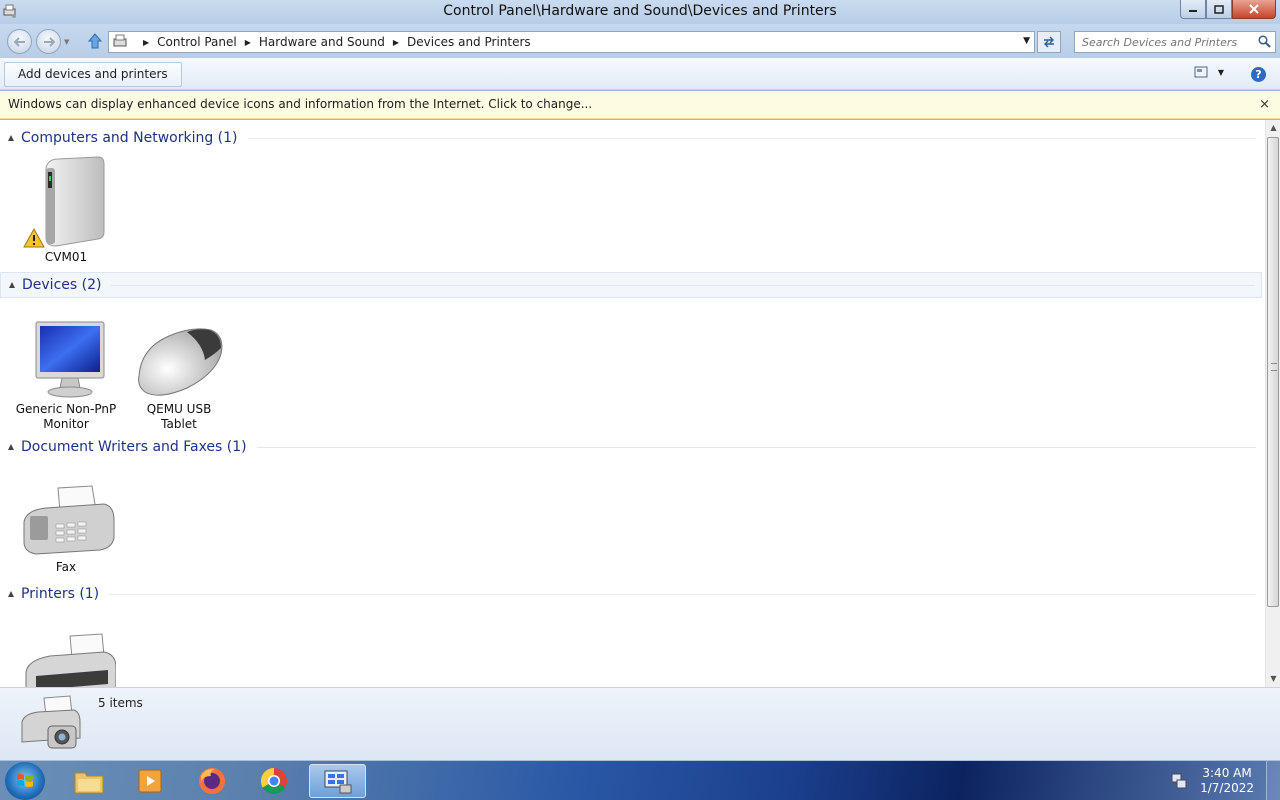  Describe the element at coordinates (640, 780) in the screenshot. I see `taskbar: 3:40 AM 1/7/2022` at that location.